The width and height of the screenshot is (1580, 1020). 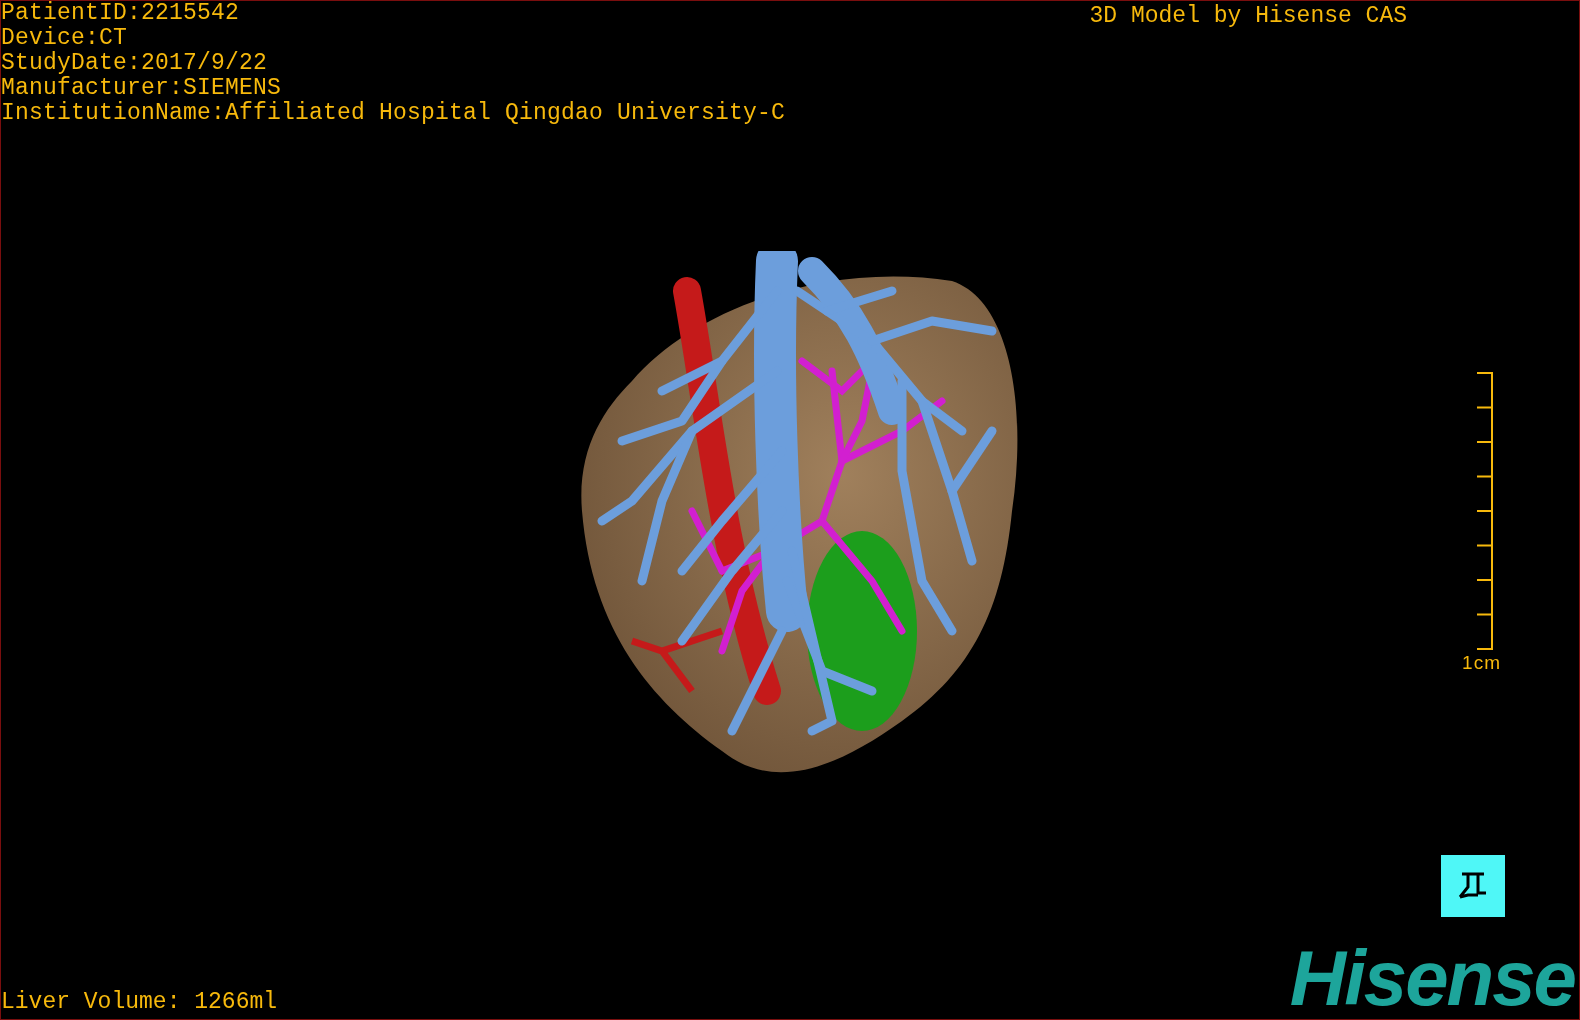 I want to click on liver-volume: Liver Volume: 1266ml, so click(x=139, y=1002).